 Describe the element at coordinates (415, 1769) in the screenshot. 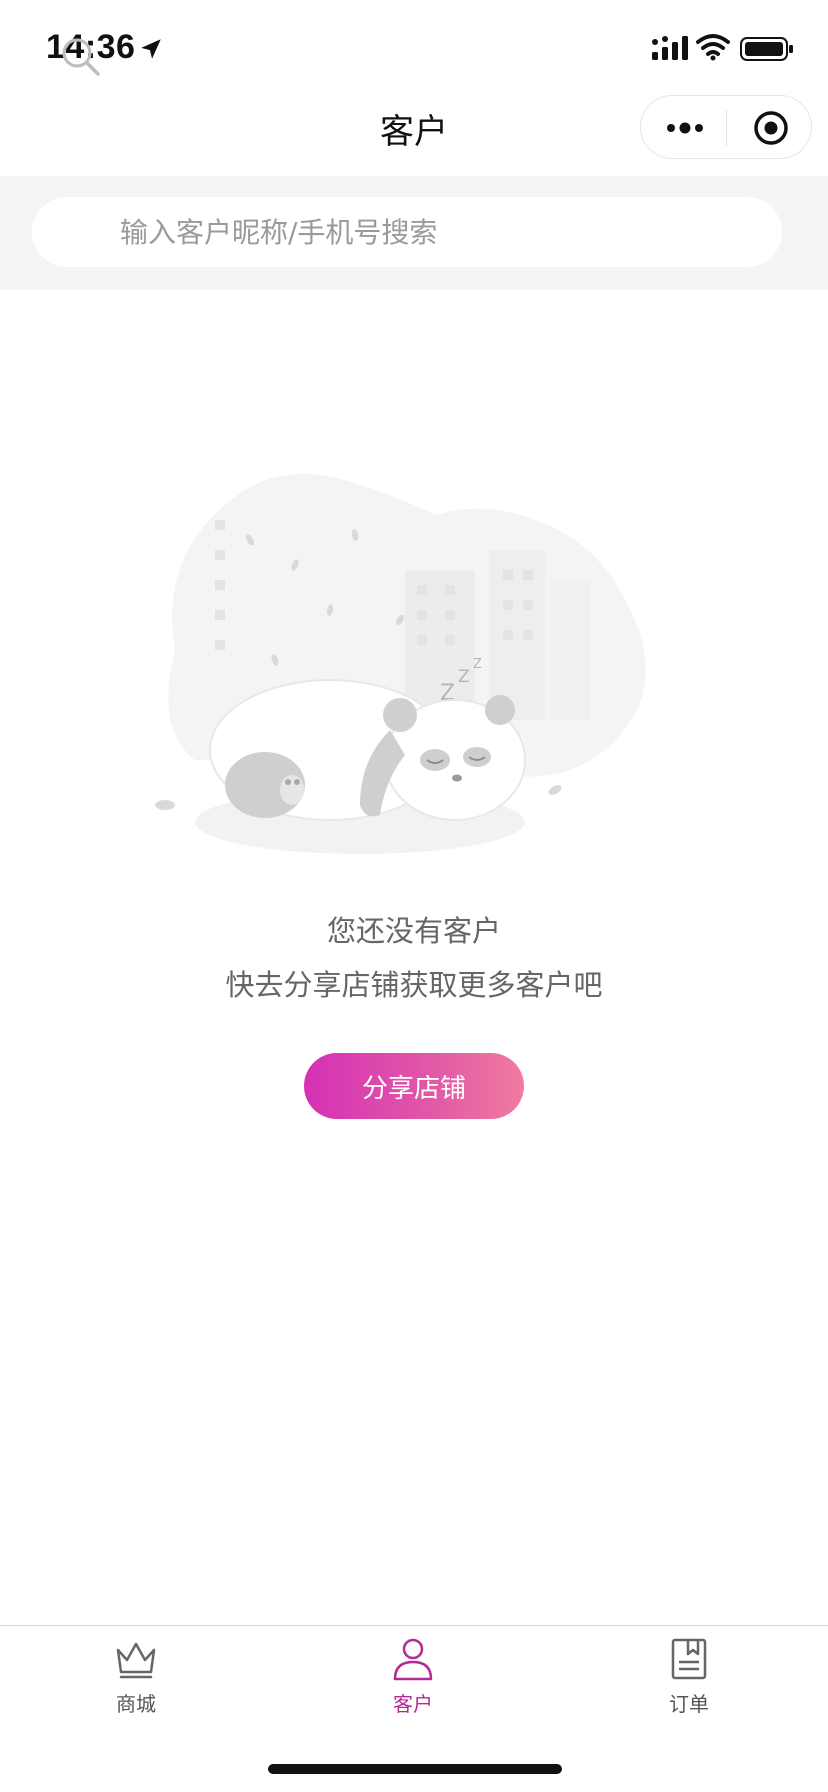

I see `home-indicator` at that location.